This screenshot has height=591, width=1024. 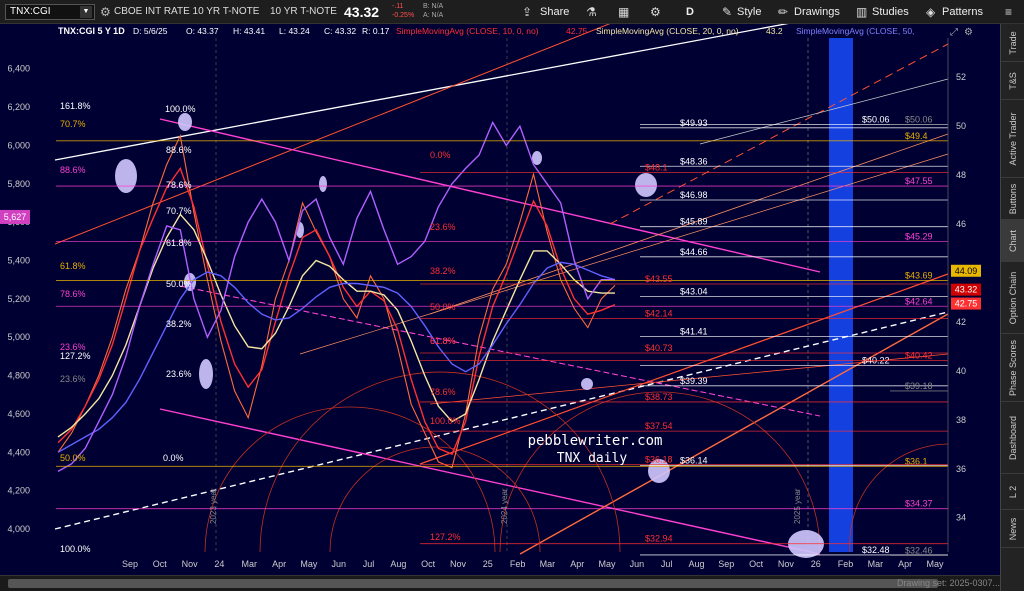 I want to click on share-icon: ⇪, so click(x=527, y=12).